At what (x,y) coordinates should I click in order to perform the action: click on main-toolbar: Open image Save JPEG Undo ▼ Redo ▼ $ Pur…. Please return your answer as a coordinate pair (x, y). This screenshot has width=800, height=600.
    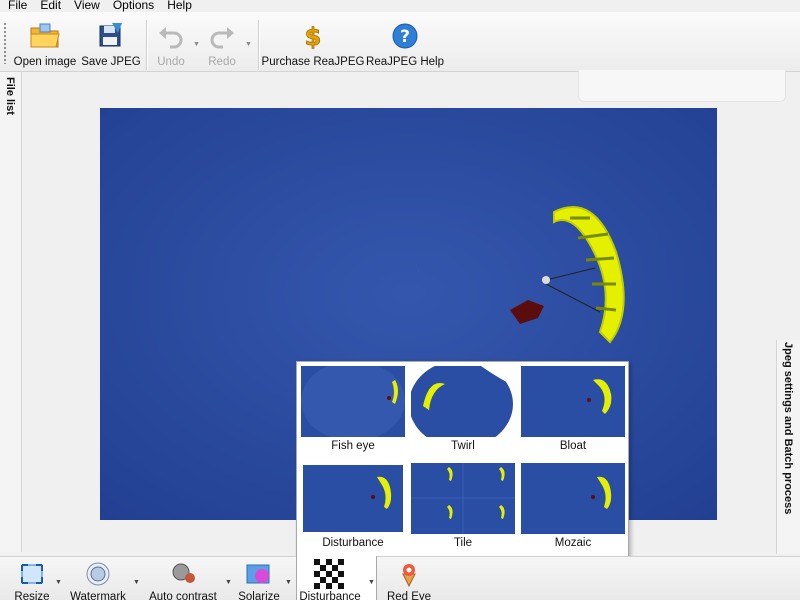
    Looking at the image, I should click on (400, 42).